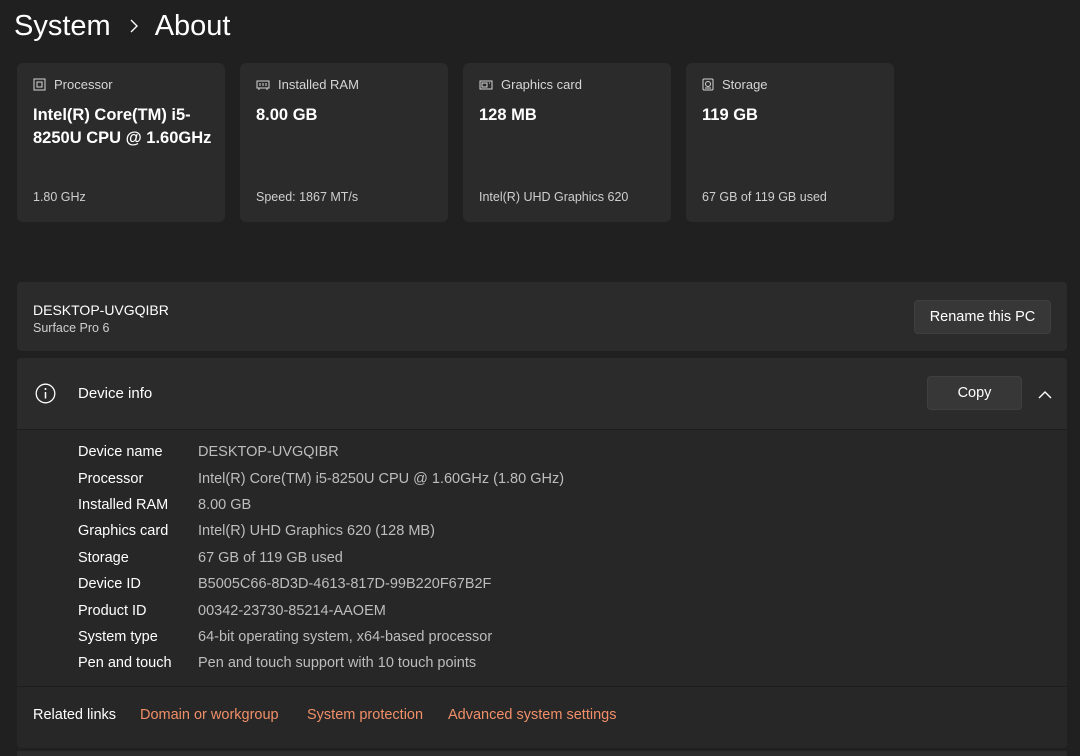 Image resolution: width=1080 pixels, height=756 pixels. Describe the element at coordinates (287, 115) in the screenshot. I see `spec-card-value: 8.00 GB` at that location.